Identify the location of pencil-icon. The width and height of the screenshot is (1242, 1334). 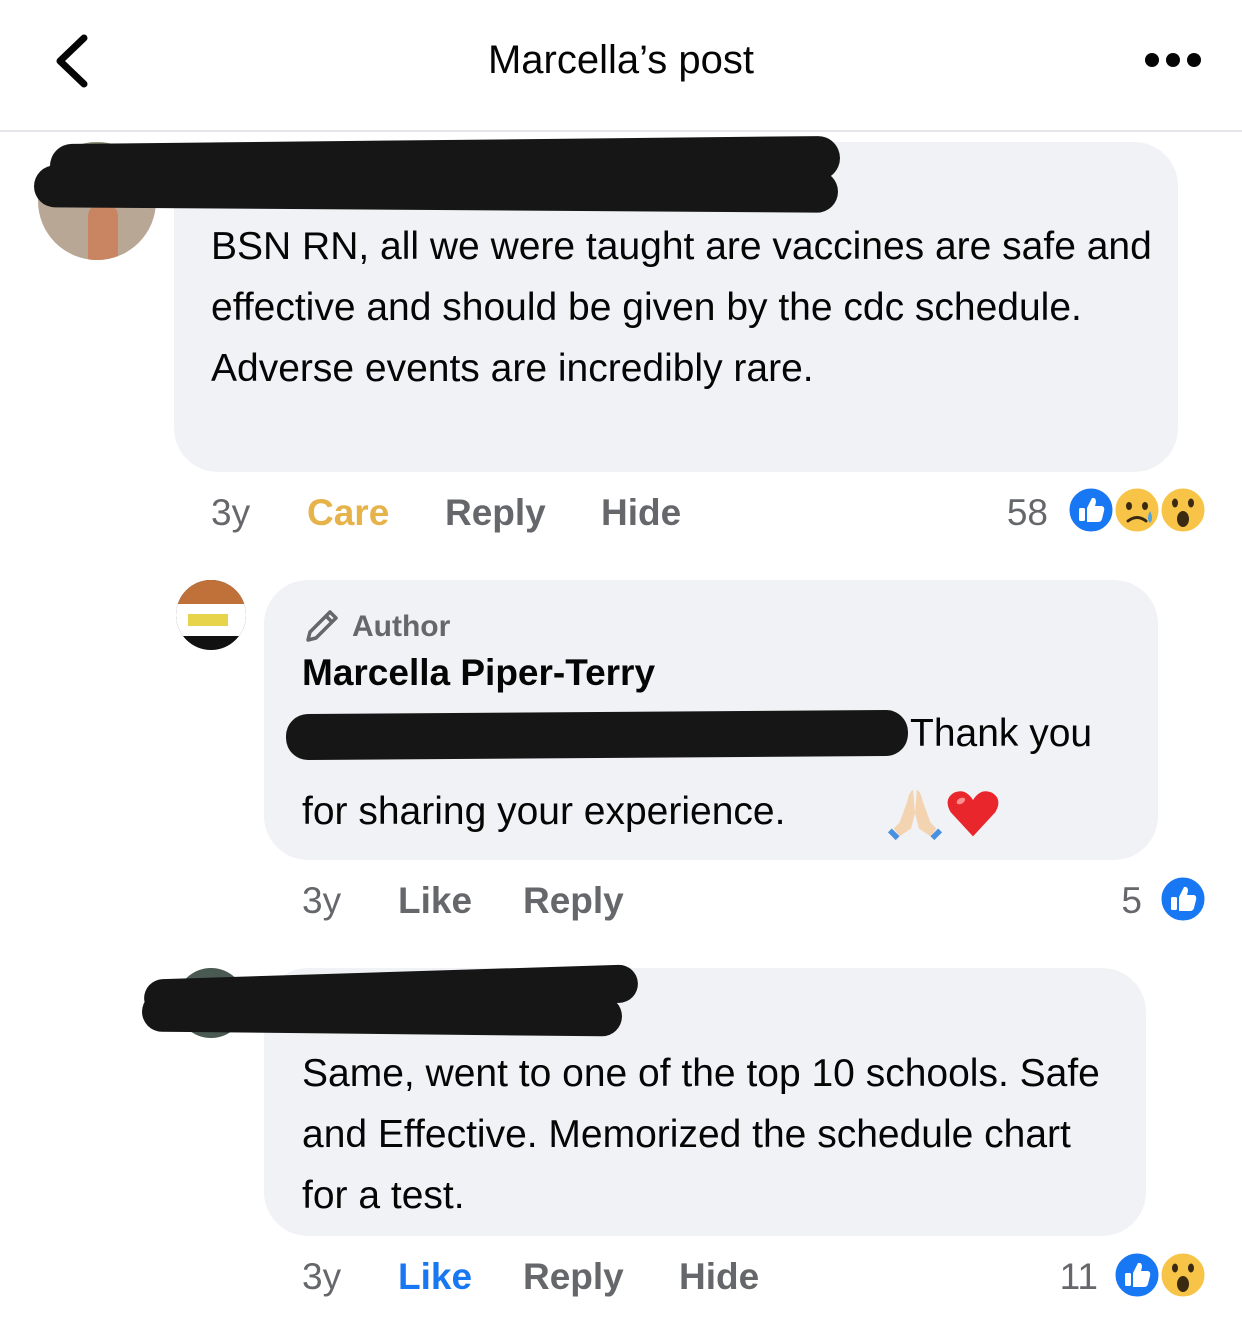
(322, 626).